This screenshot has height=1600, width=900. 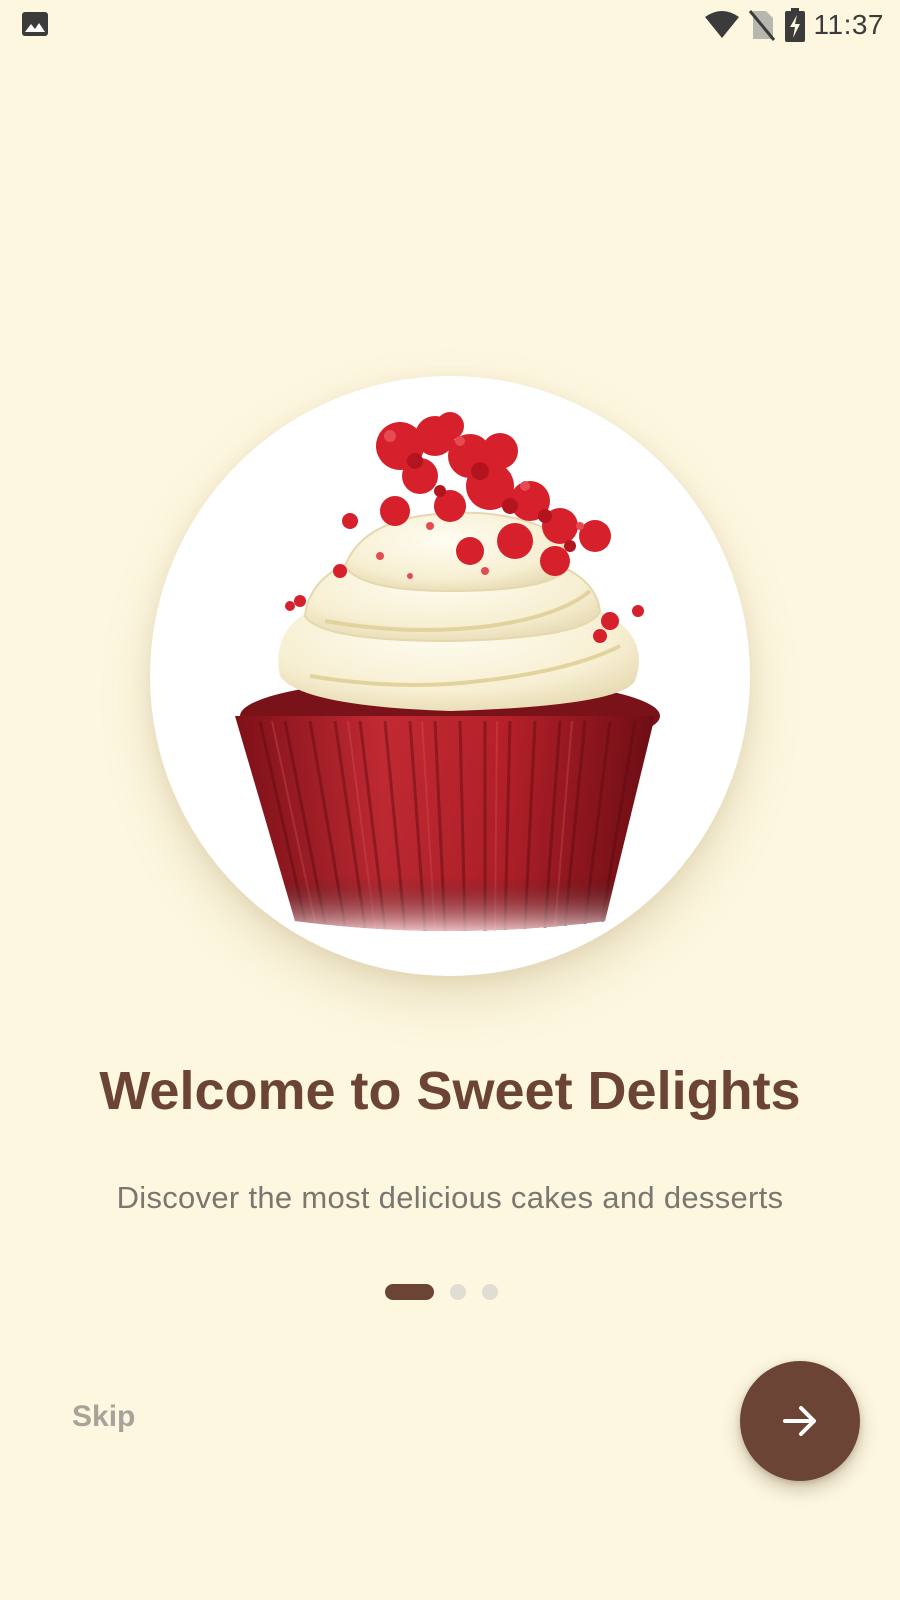 I want to click on battery-charging-icon, so click(x=794, y=25).